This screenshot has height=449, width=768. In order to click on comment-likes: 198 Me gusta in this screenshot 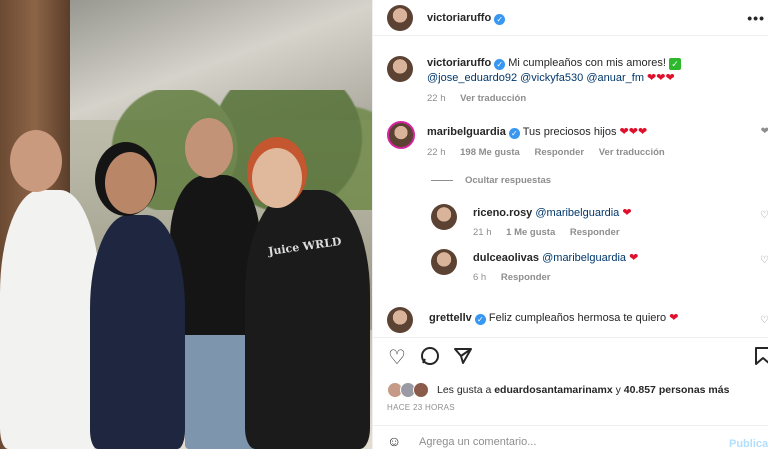, I will do `click(490, 152)`.